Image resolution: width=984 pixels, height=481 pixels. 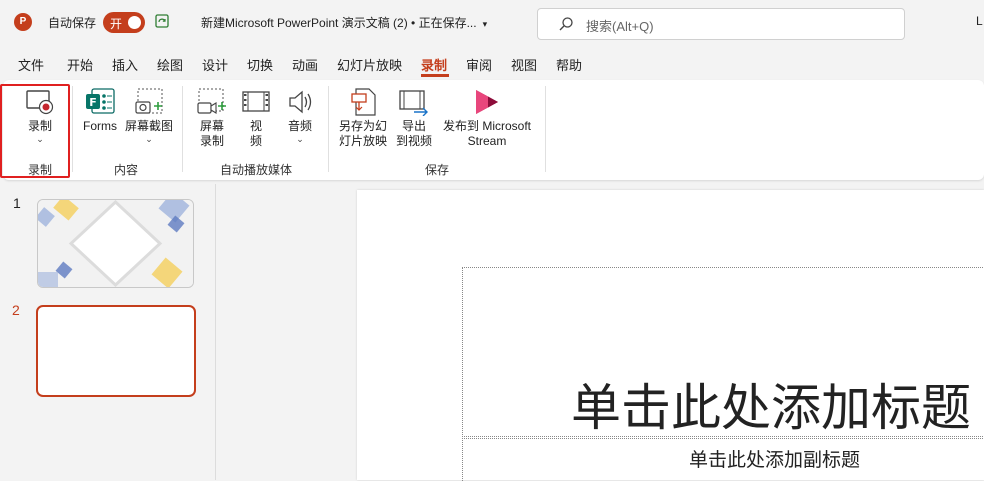 I want to click on group-label-save: 保存, so click(x=437, y=170).